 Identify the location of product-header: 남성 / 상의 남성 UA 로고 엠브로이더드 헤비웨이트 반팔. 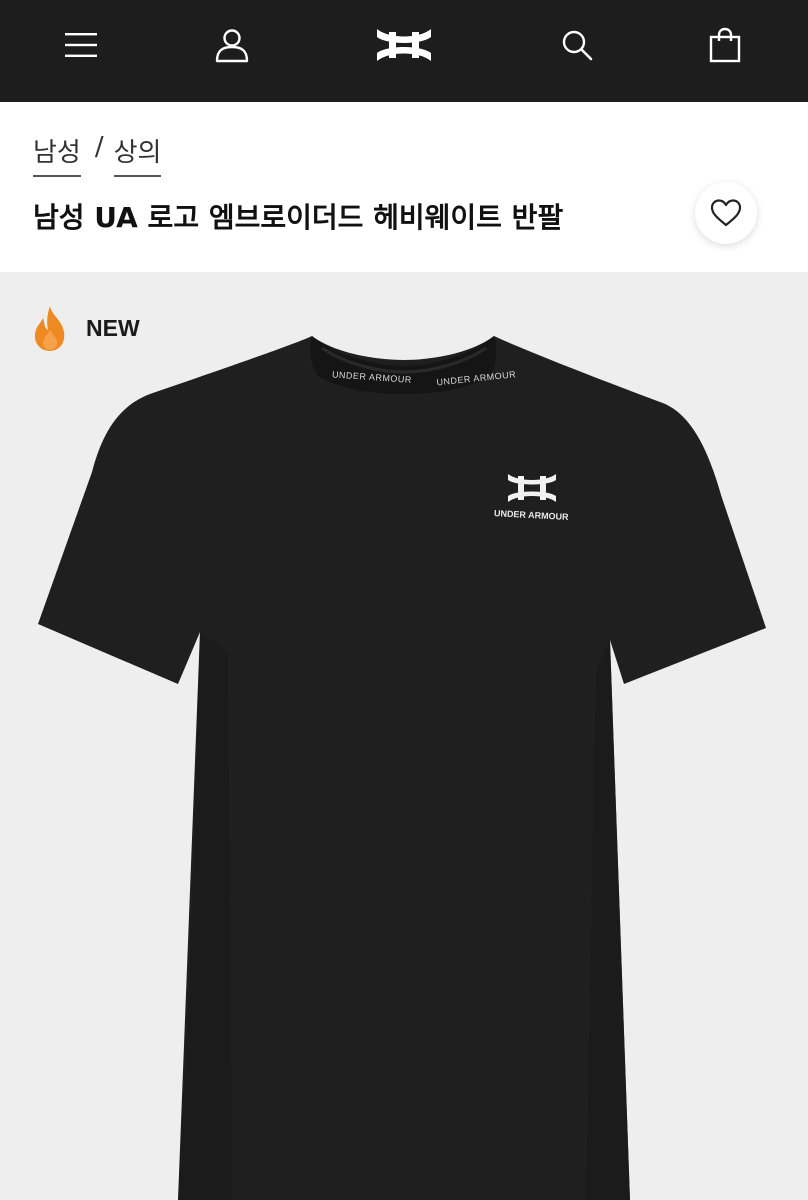
(404, 187).